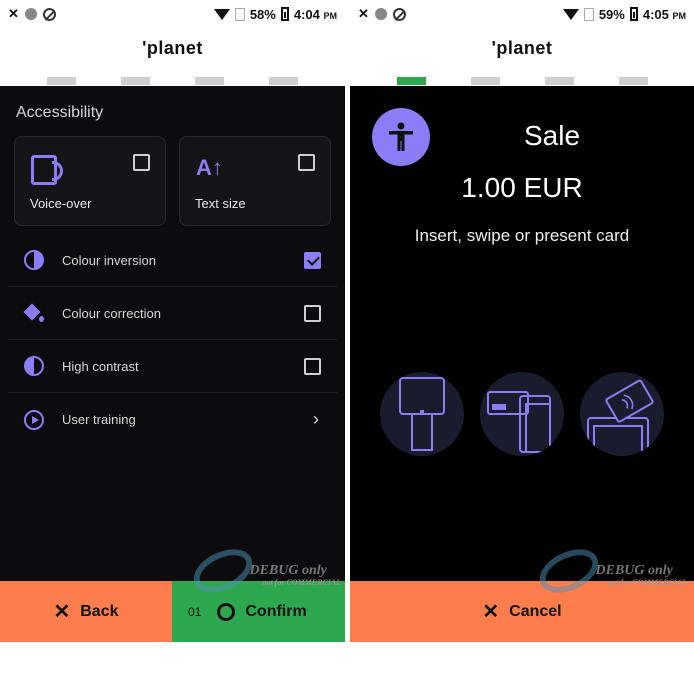 The image size is (694, 686). What do you see at coordinates (262, 14) in the screenshot?
I see `battery-percent: 58%` at bounding box center [262, 14].